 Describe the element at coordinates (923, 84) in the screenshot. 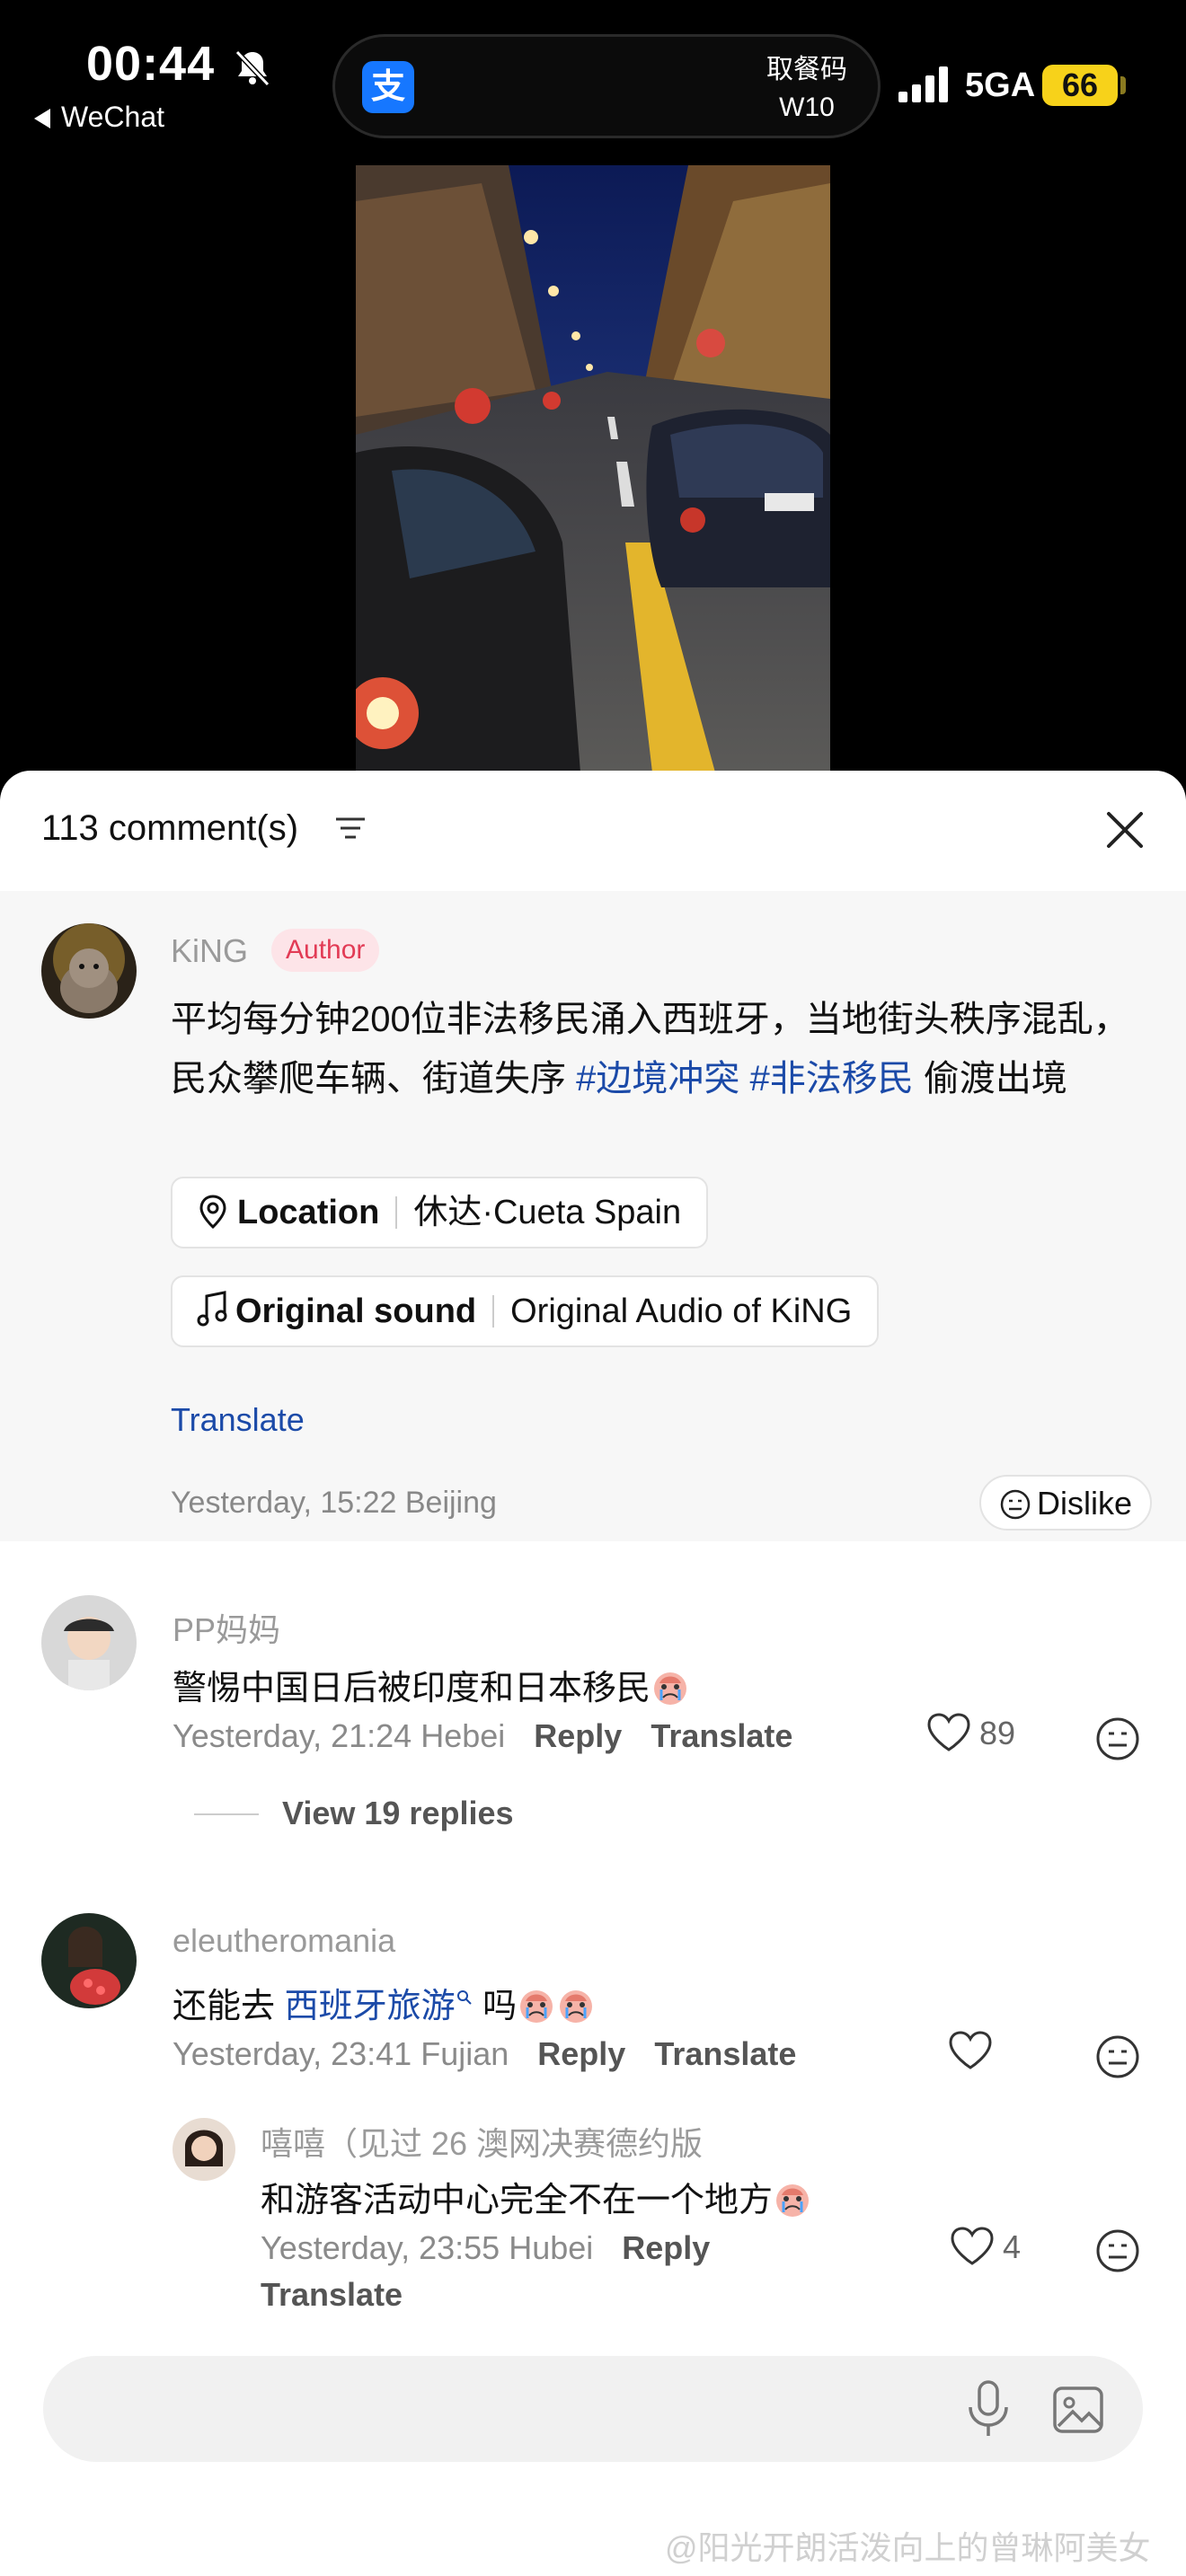

I see `signal-icon` at that location.